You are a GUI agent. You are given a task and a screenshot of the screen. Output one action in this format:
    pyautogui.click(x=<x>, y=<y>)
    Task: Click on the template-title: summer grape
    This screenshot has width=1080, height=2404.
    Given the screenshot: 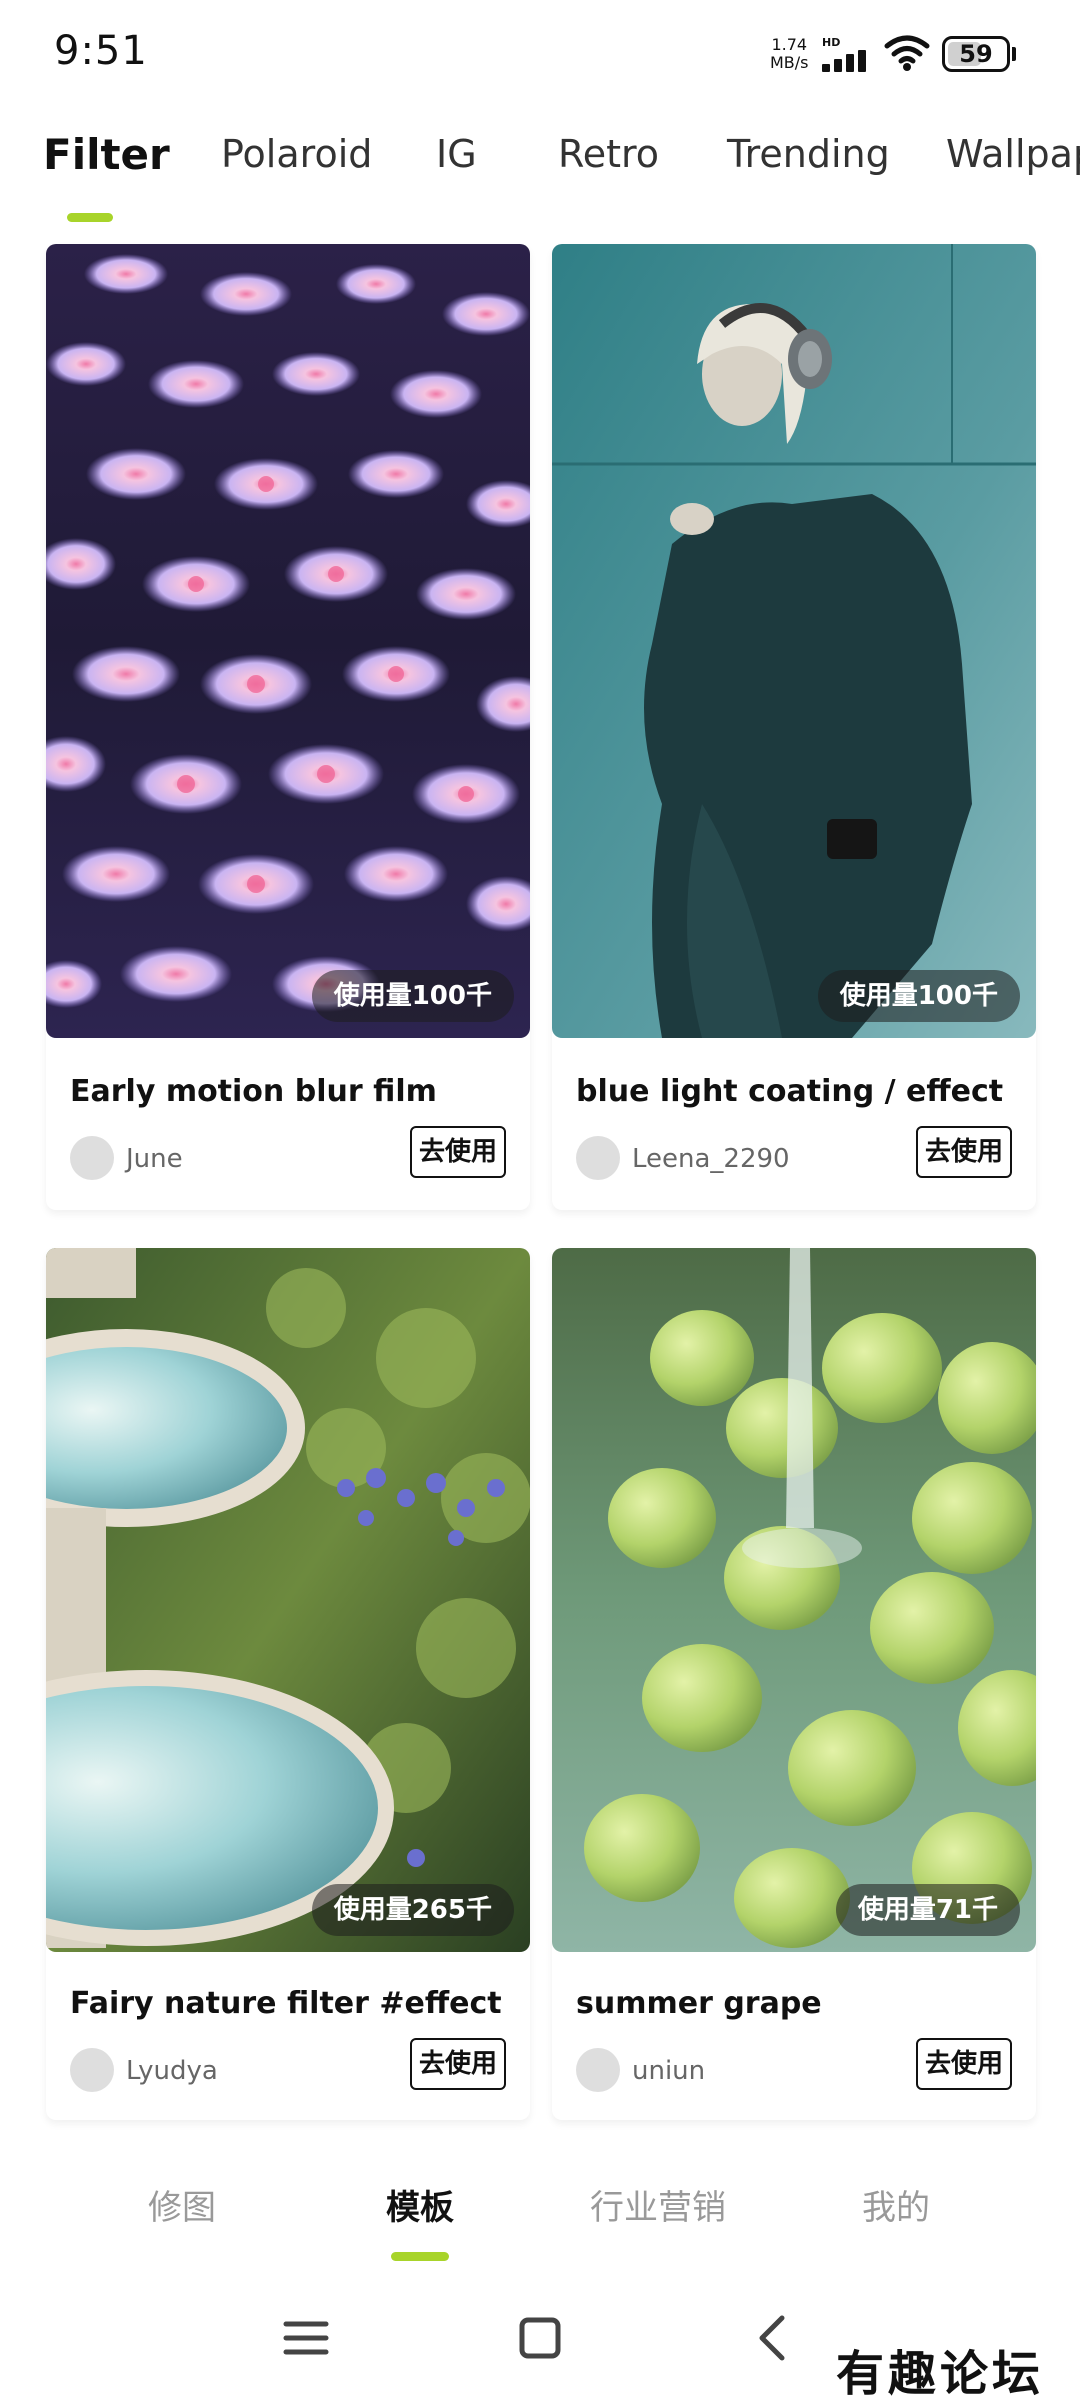 What is the action you would take?
    pyautogui.click(x=699, y=2003)
    